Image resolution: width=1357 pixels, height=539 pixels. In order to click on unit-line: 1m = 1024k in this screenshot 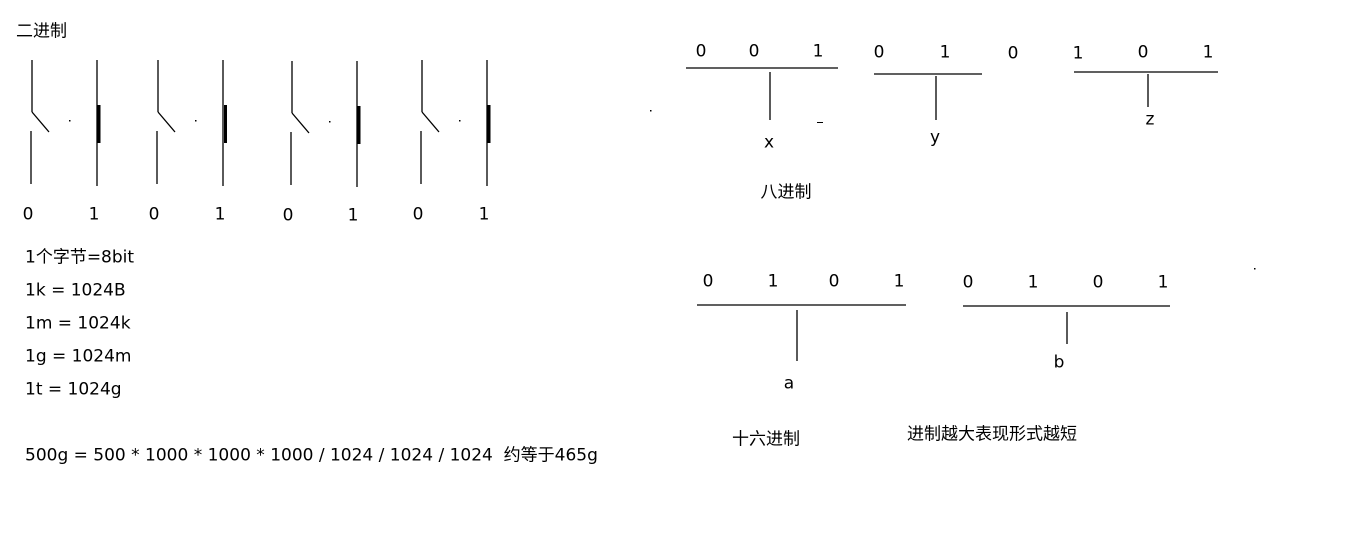, I will do `click(78, 323)`.